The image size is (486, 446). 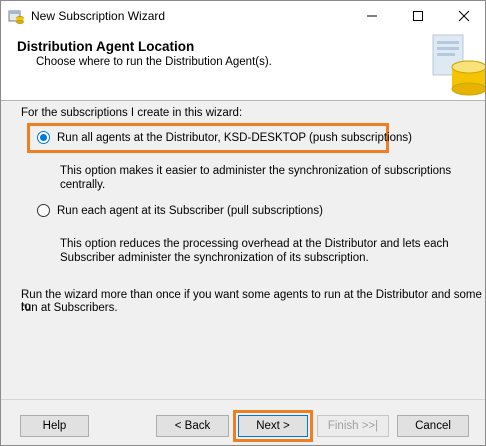 What do you see at coordinates (106, 46) in the screenshot?
I see `page-title: Distribution Agent Location` at bounding box center [106, 46].